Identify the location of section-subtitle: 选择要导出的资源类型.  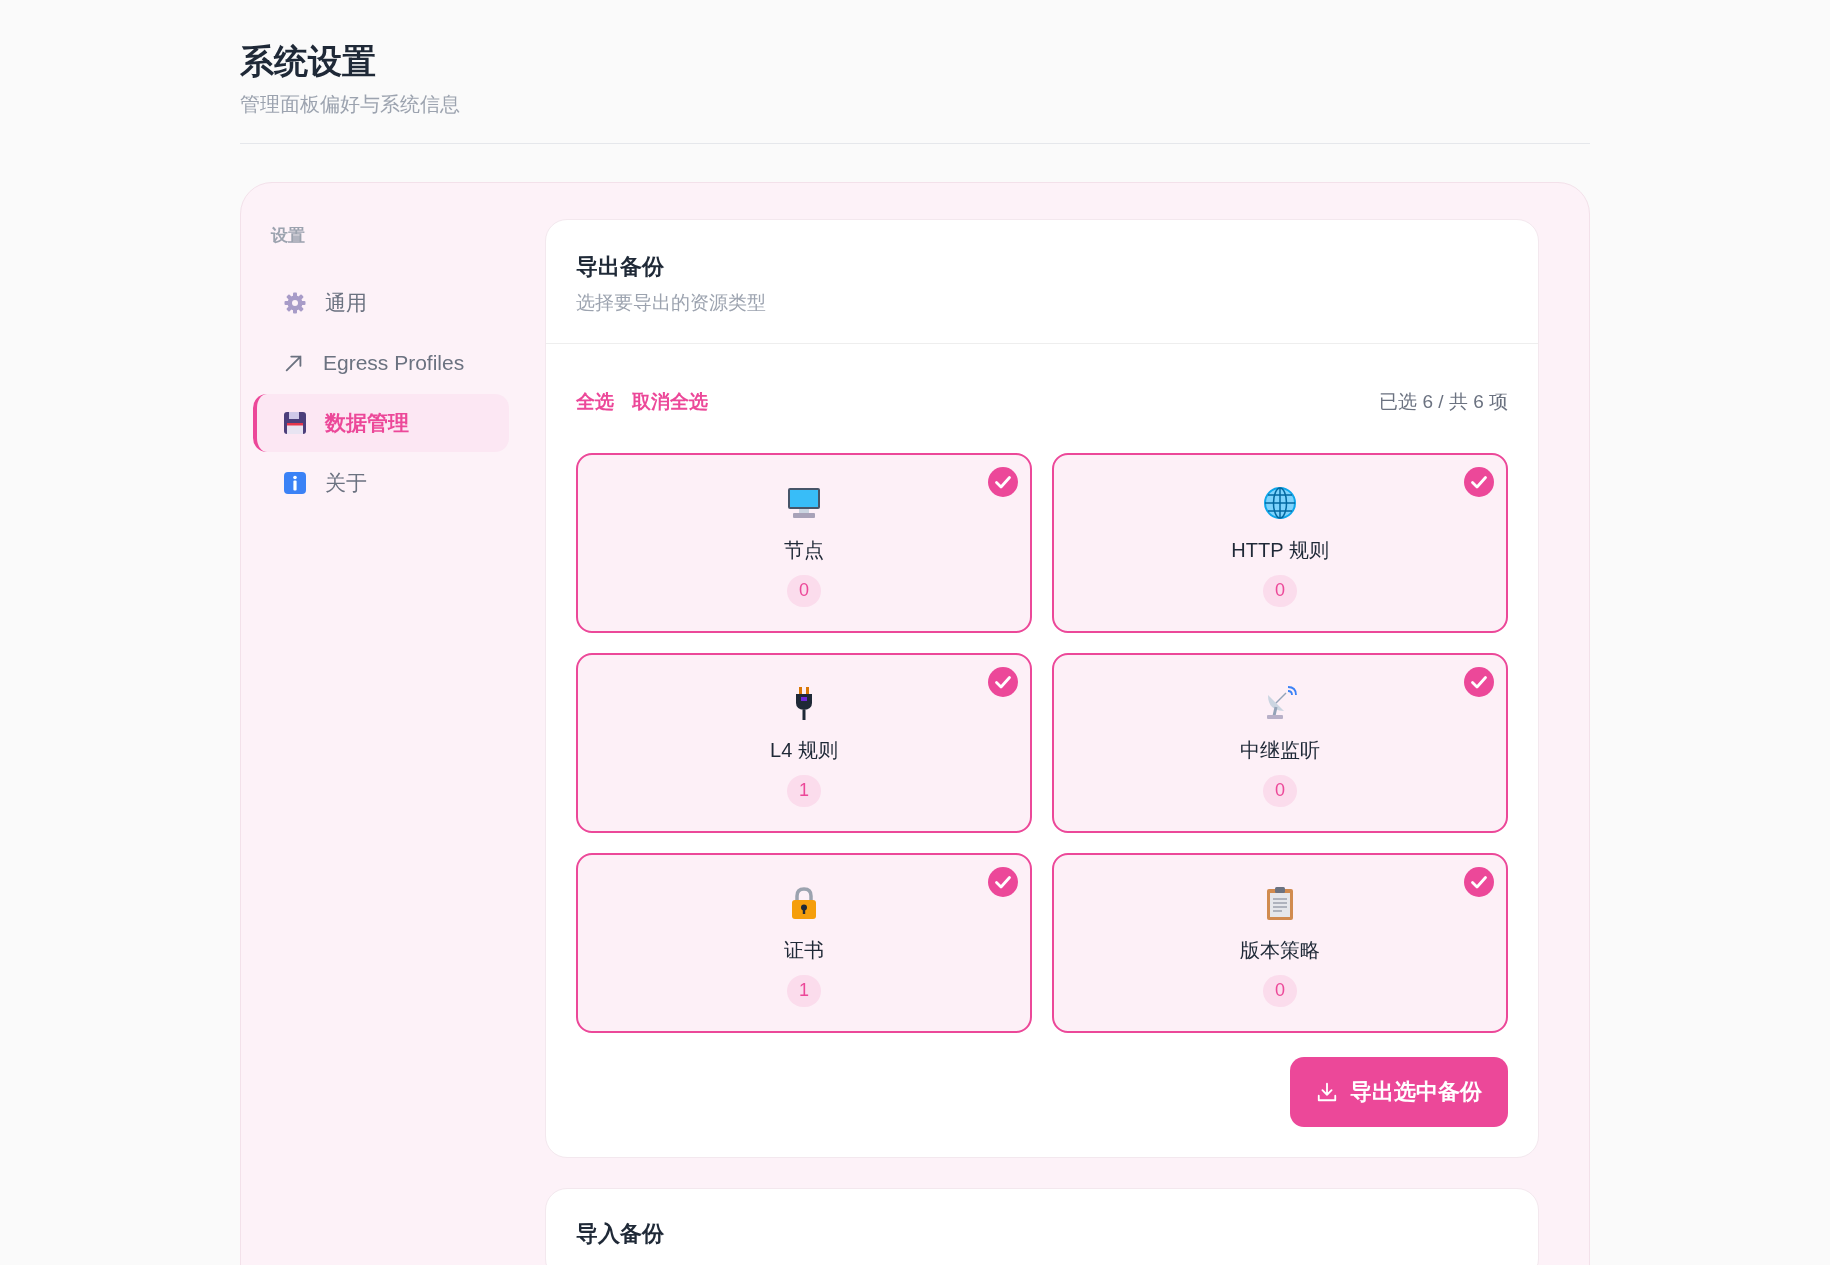
(671, 302).